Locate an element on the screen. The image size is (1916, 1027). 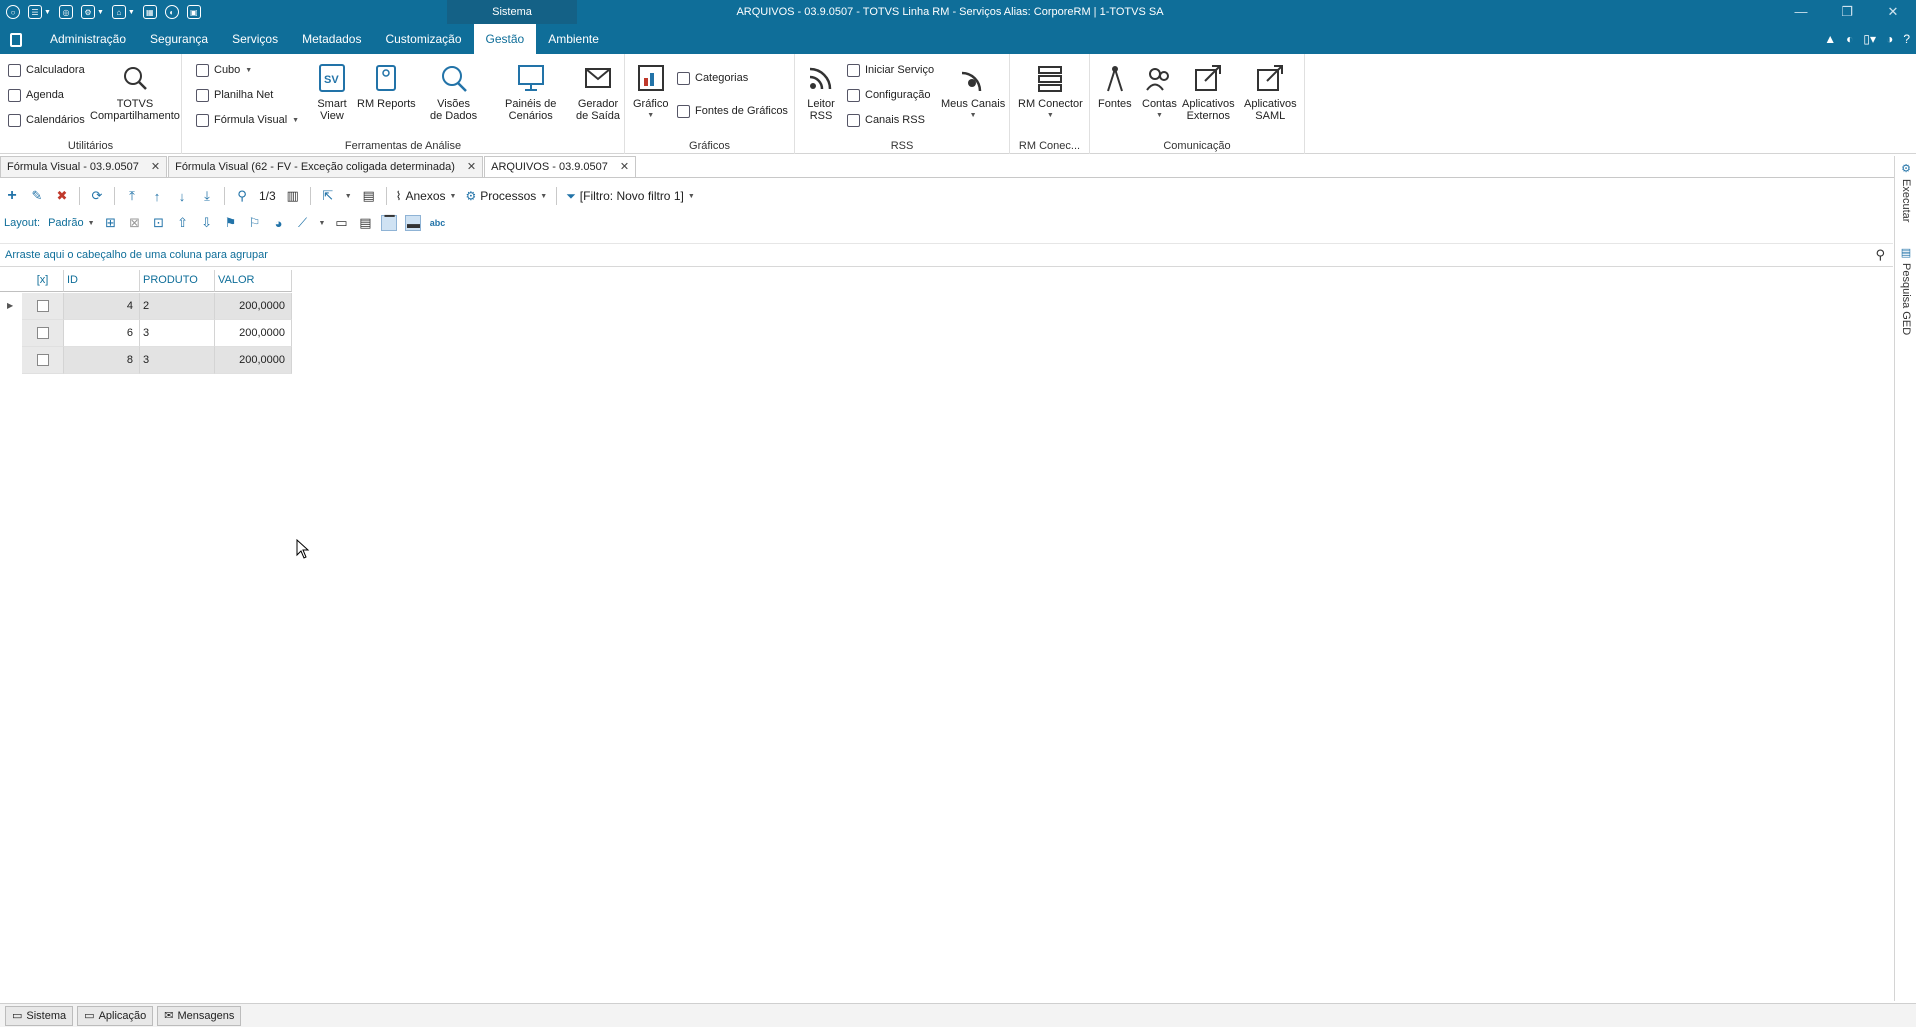
anexos-button: ⌇ Anexos ▼ is located at coordinates (426, 196).